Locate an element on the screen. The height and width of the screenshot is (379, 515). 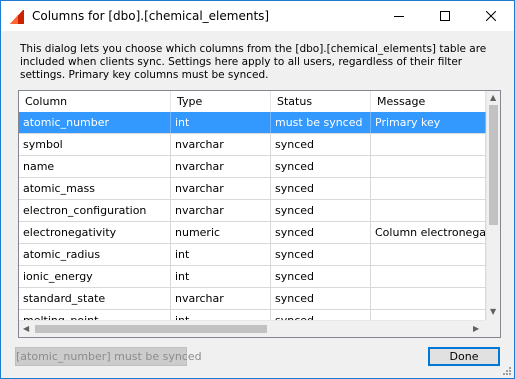
cell-message: Primary key is located at coordinates (428, 122).